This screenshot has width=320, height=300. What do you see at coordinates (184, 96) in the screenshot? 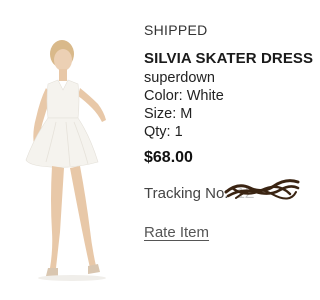
I see `color-detail: Color: White` at bounding box center [184, 96].